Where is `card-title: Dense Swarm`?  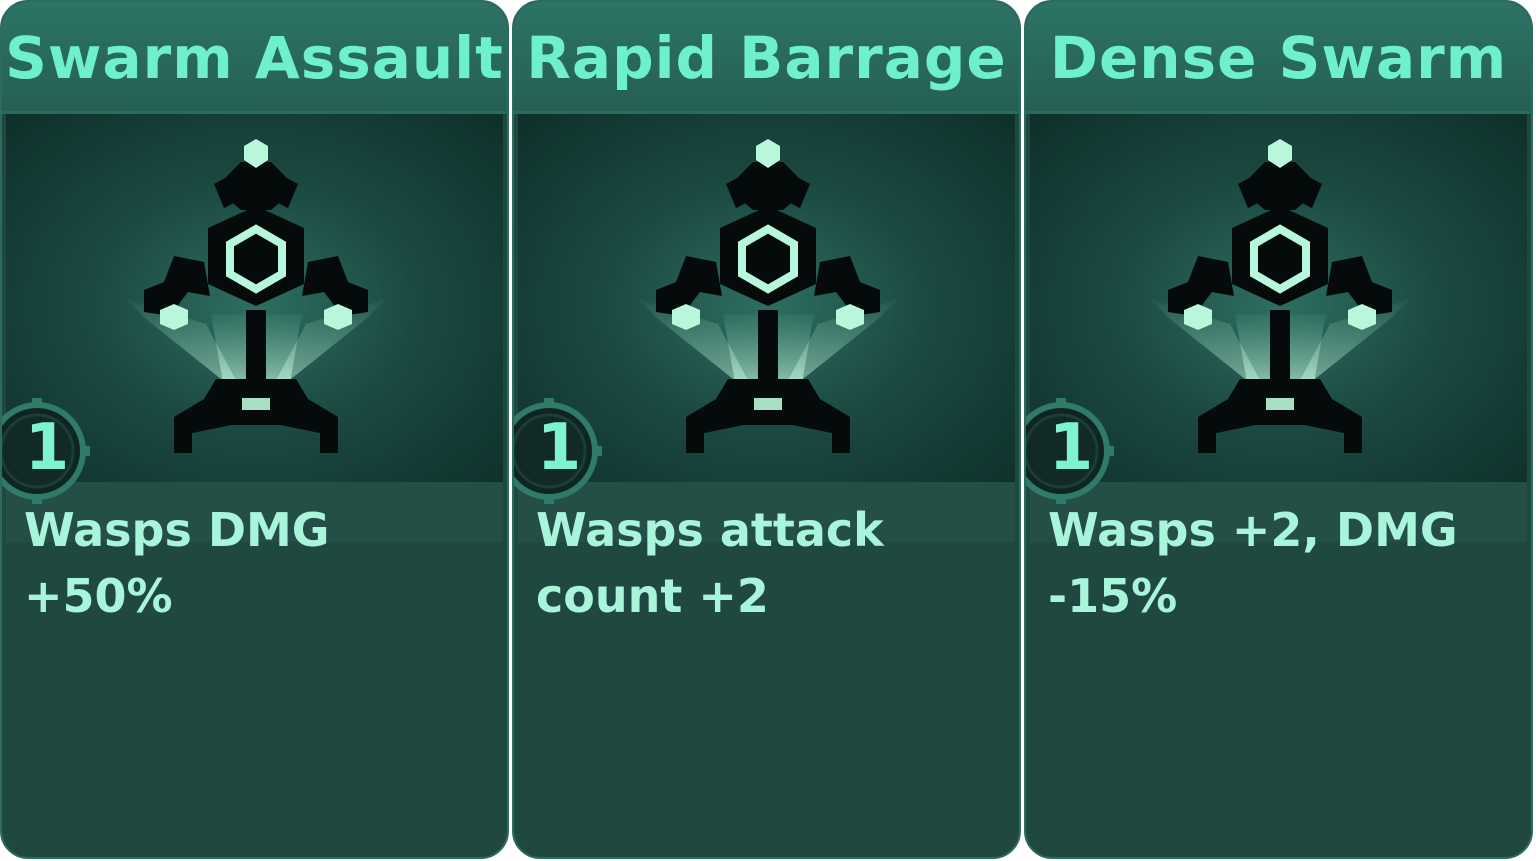 card-title: Dense Swarm is located at coordinates (1278, 58).